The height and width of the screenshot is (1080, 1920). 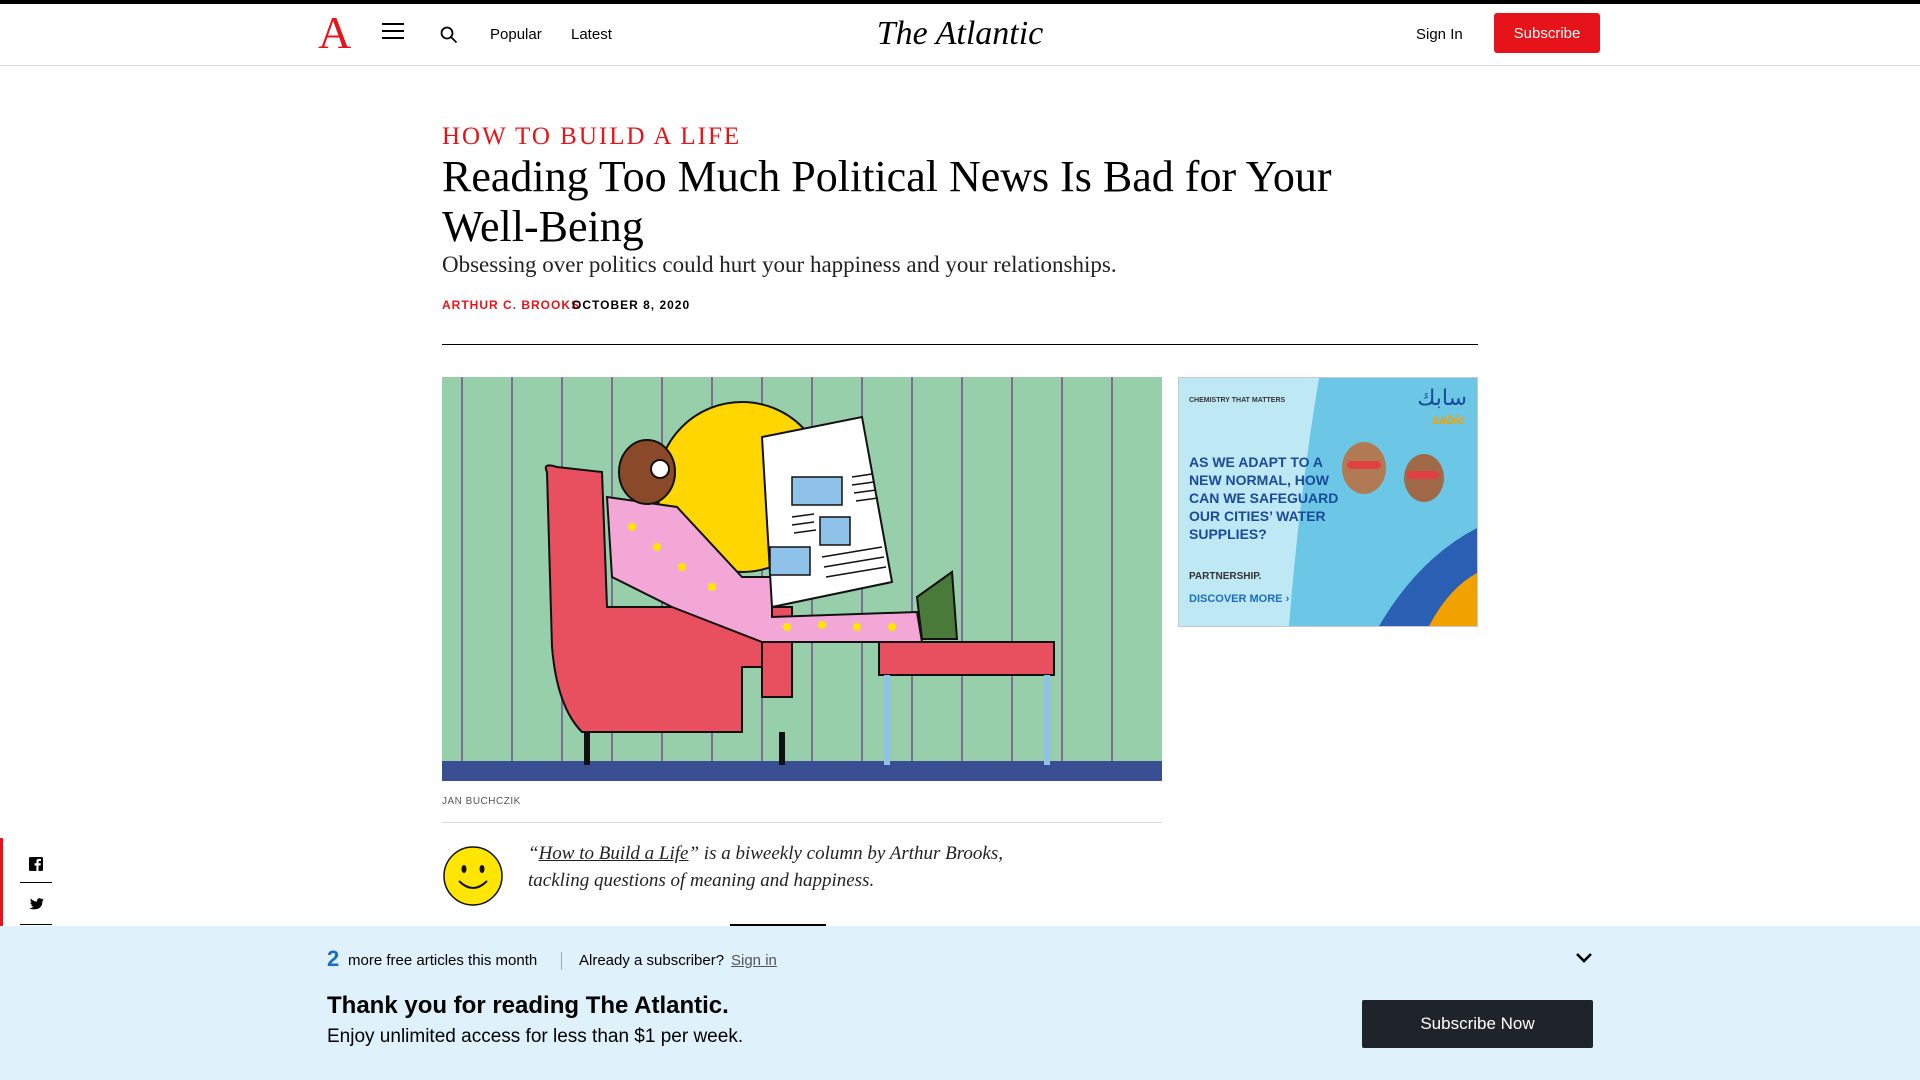 What do you see at coordinates (1225, 576) in the screenshot?
I see `ad-partnership-label: PARTNERSHIP.` at bounding box center [1225, 576].